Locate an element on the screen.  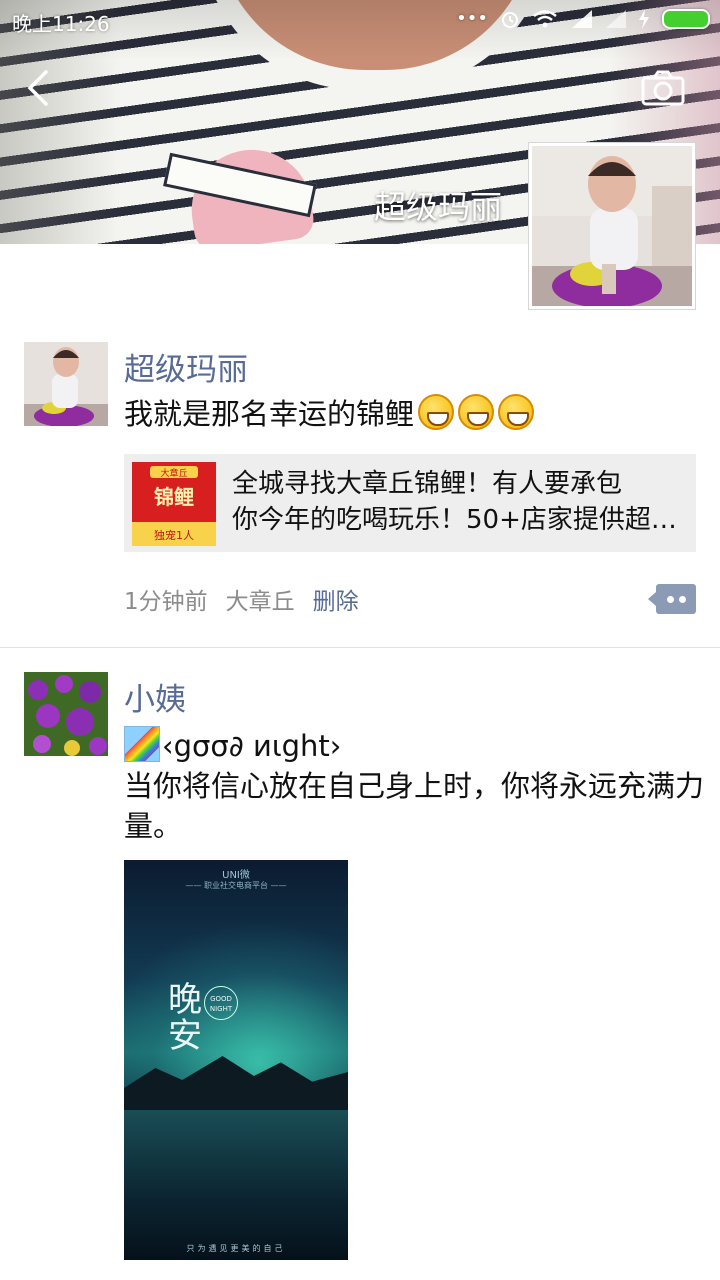
camera-icon is located at coordinates (663, 88).